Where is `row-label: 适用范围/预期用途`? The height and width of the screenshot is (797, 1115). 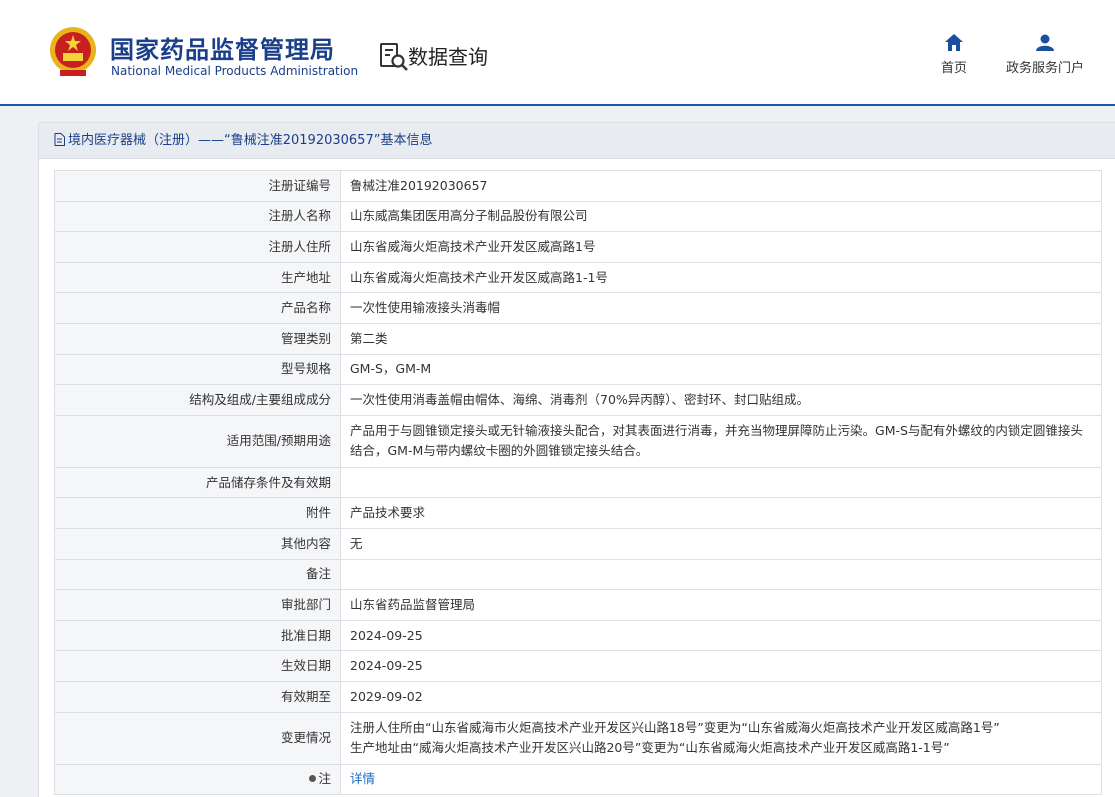
row-label: 适用范围/预期用途 is located at coordinates (197, 441).